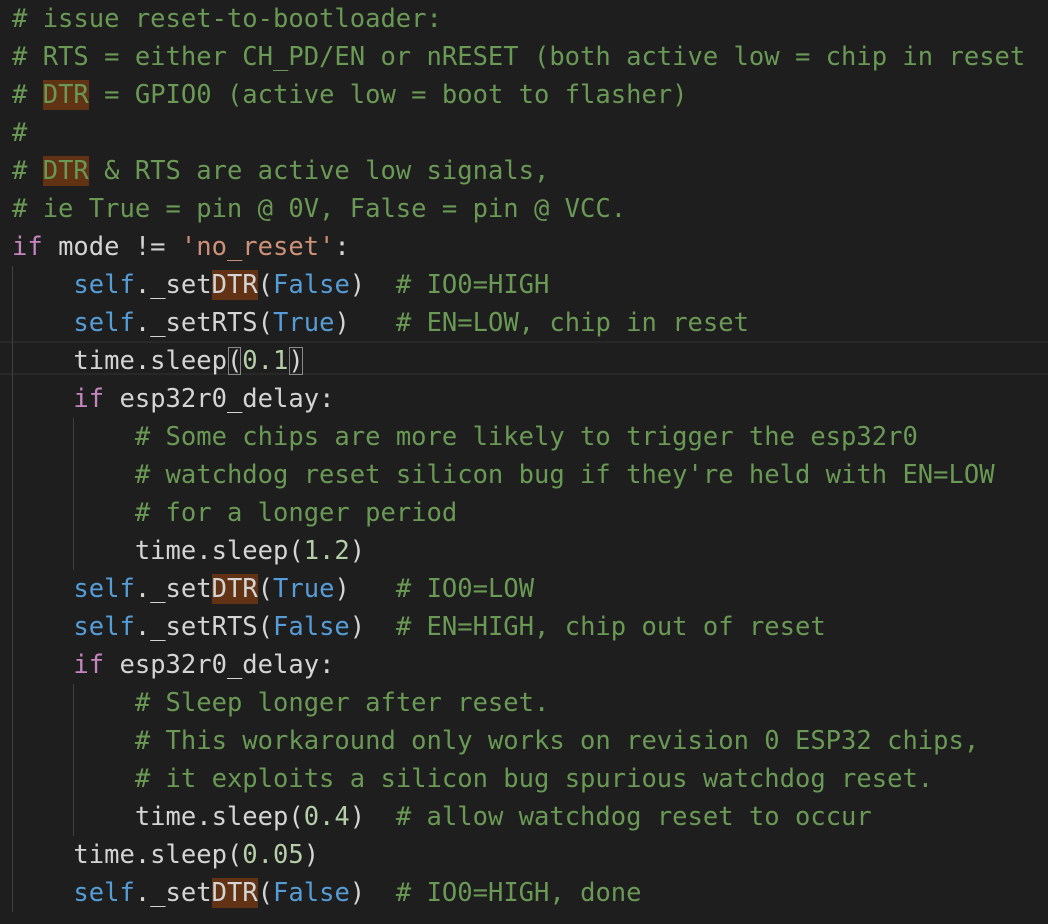 The image size is (1048, 924). Describe the element at coordinates (472, 285) in the screenshot. I see `code-token: # IO0=HIGH` at that location.